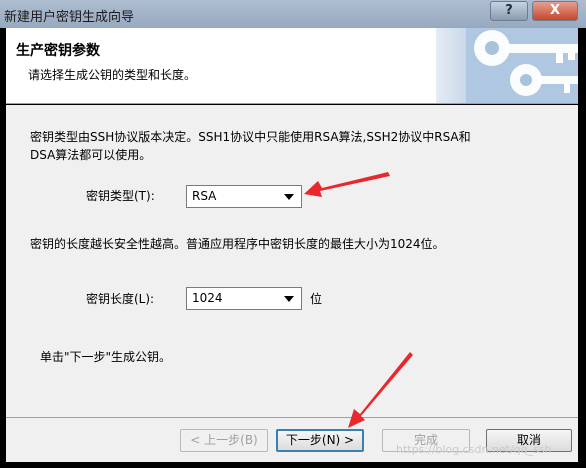 The height and width of the screenshot is (468, 586). Describe the element at coordinates (492, 65) in the screenshot. I see `keys-icon` at that location.